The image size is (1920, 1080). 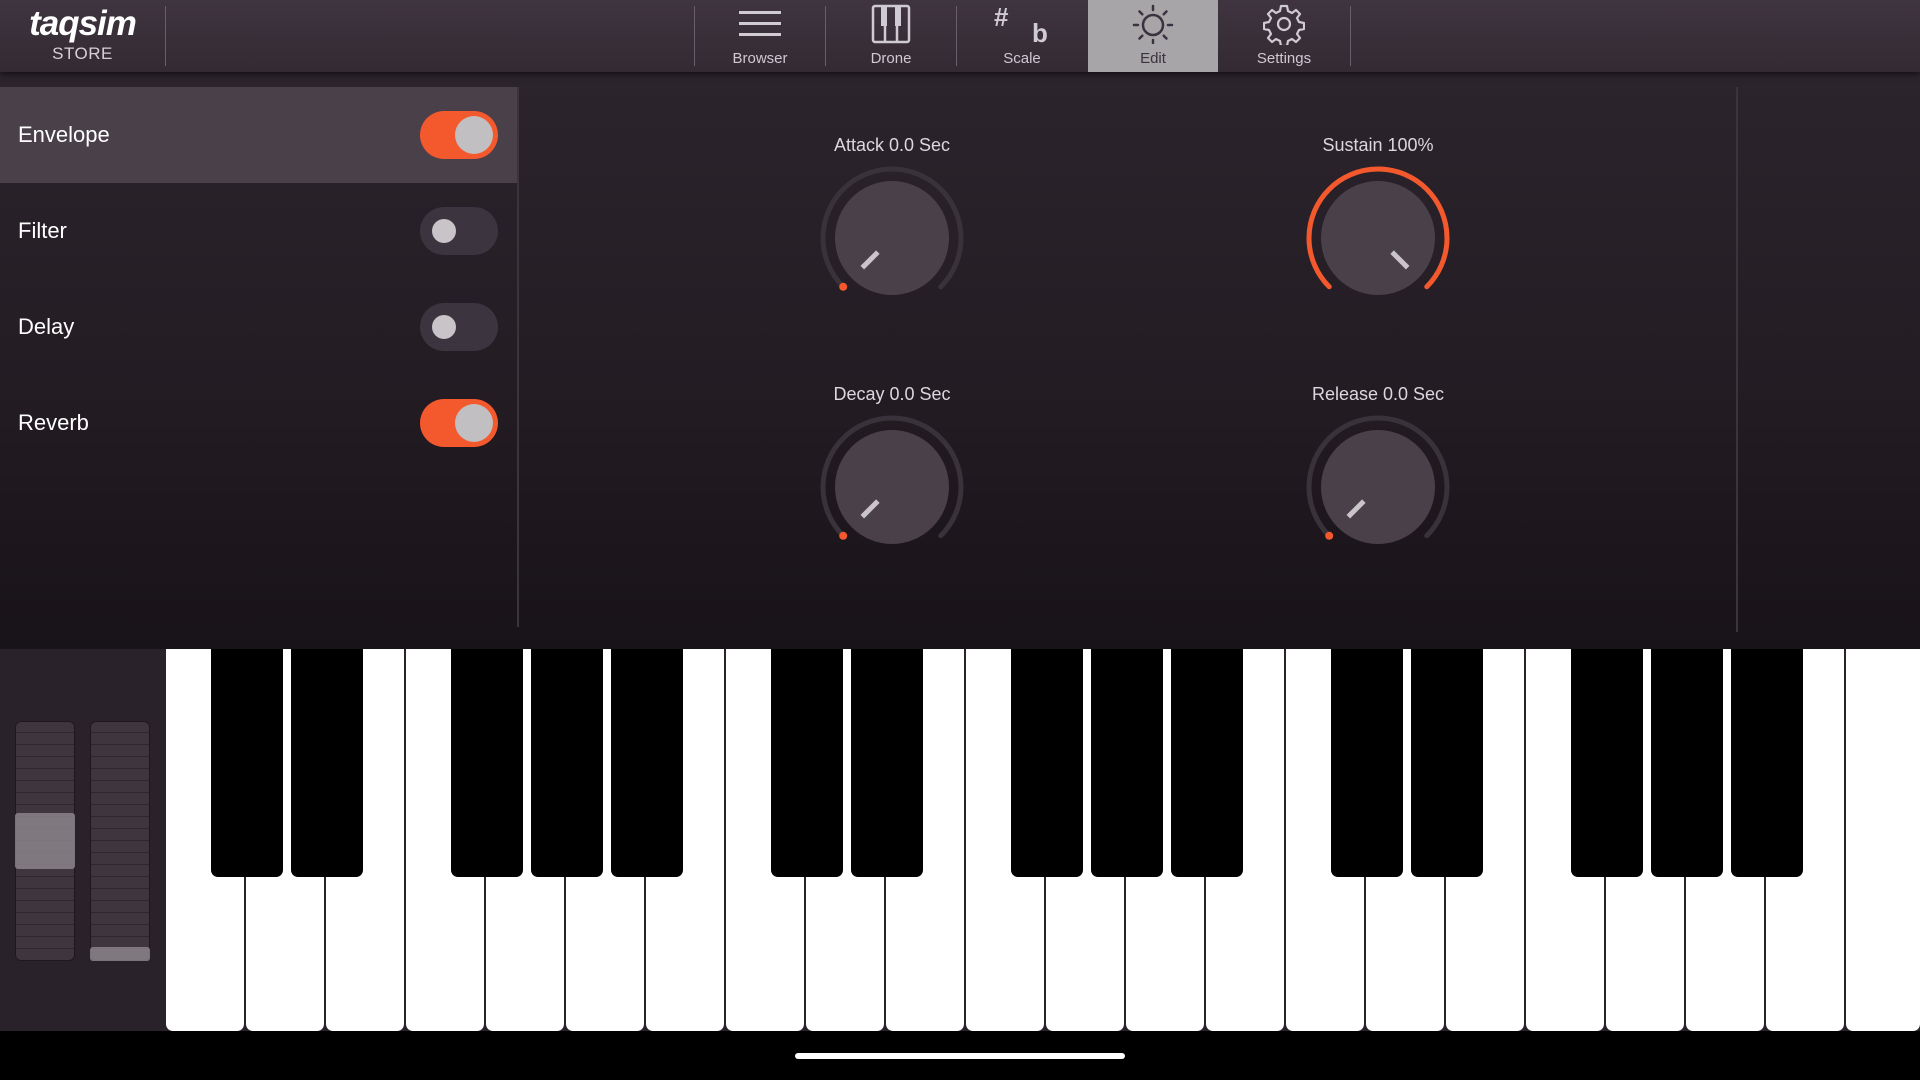 I want to click on pitch-wheel-thumb, so click(x=45, y=841).